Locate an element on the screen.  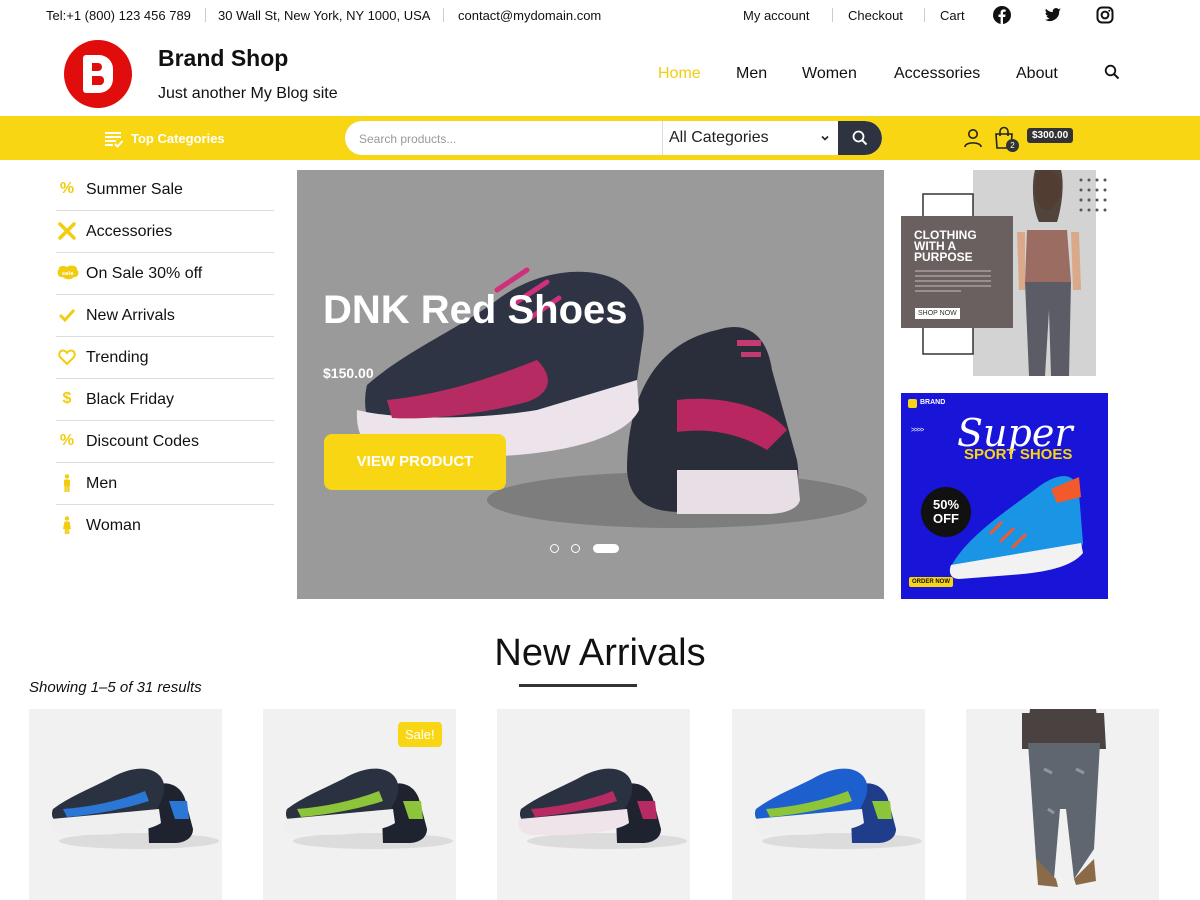
results-count: Showing 1–5 of 31 results is located at coordinates (115, 687).